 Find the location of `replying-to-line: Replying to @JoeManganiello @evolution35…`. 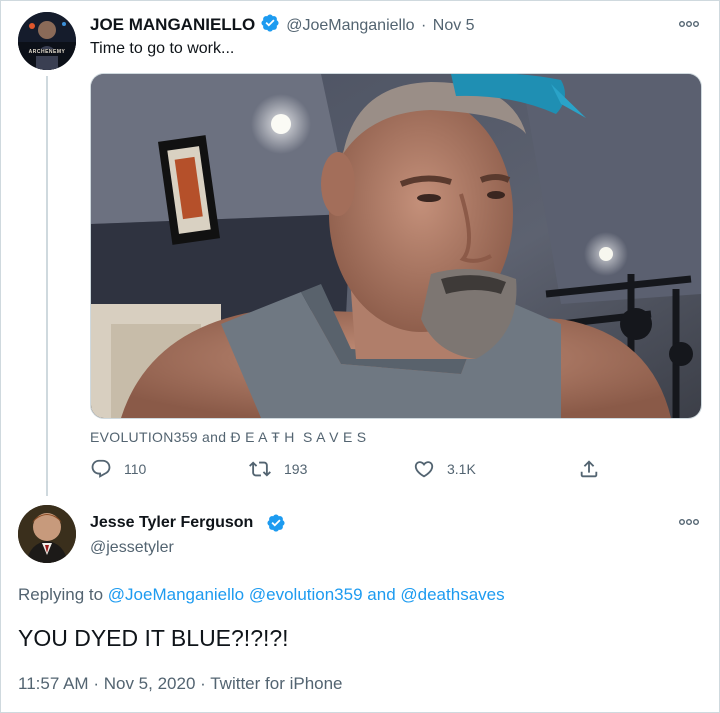

replying-to-line: Replying to @JoeManganiello @evolution35… is located at coordinates (261, 595).